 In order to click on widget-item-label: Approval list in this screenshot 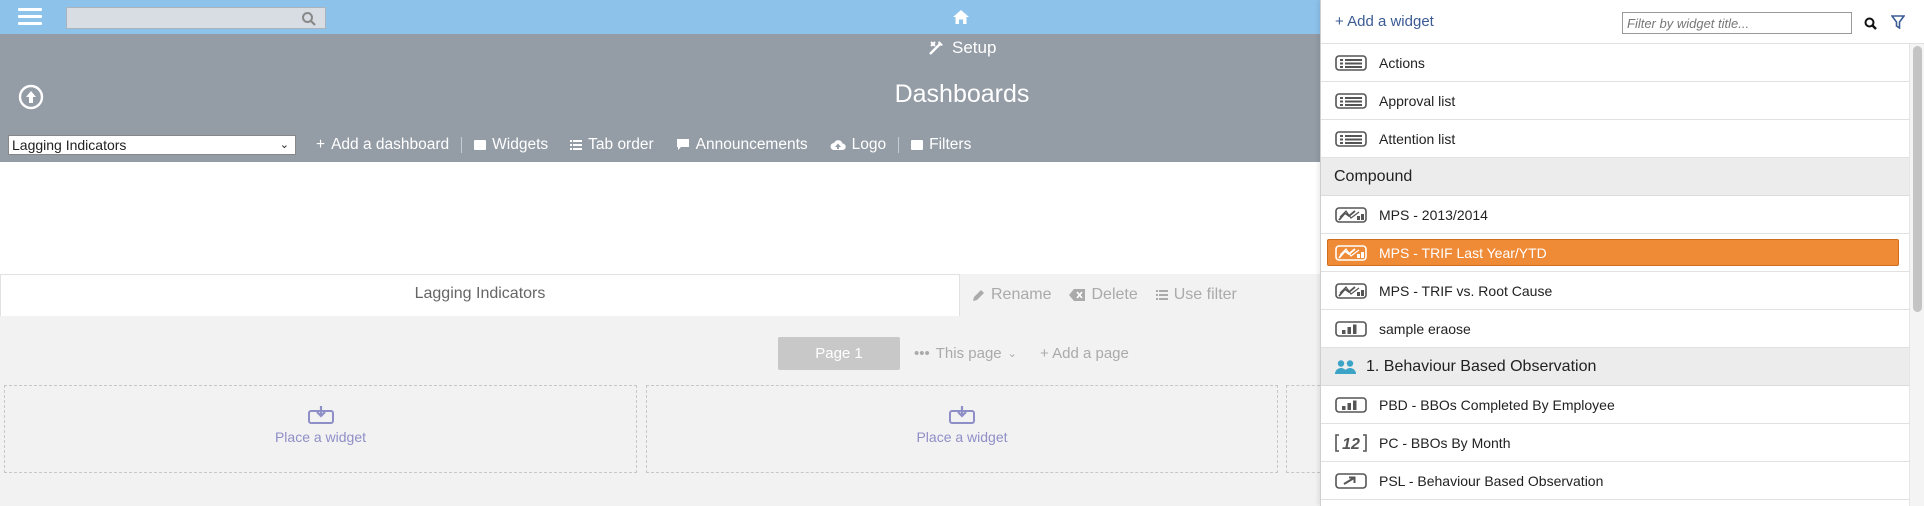, I will do `click(1417, 100)`.